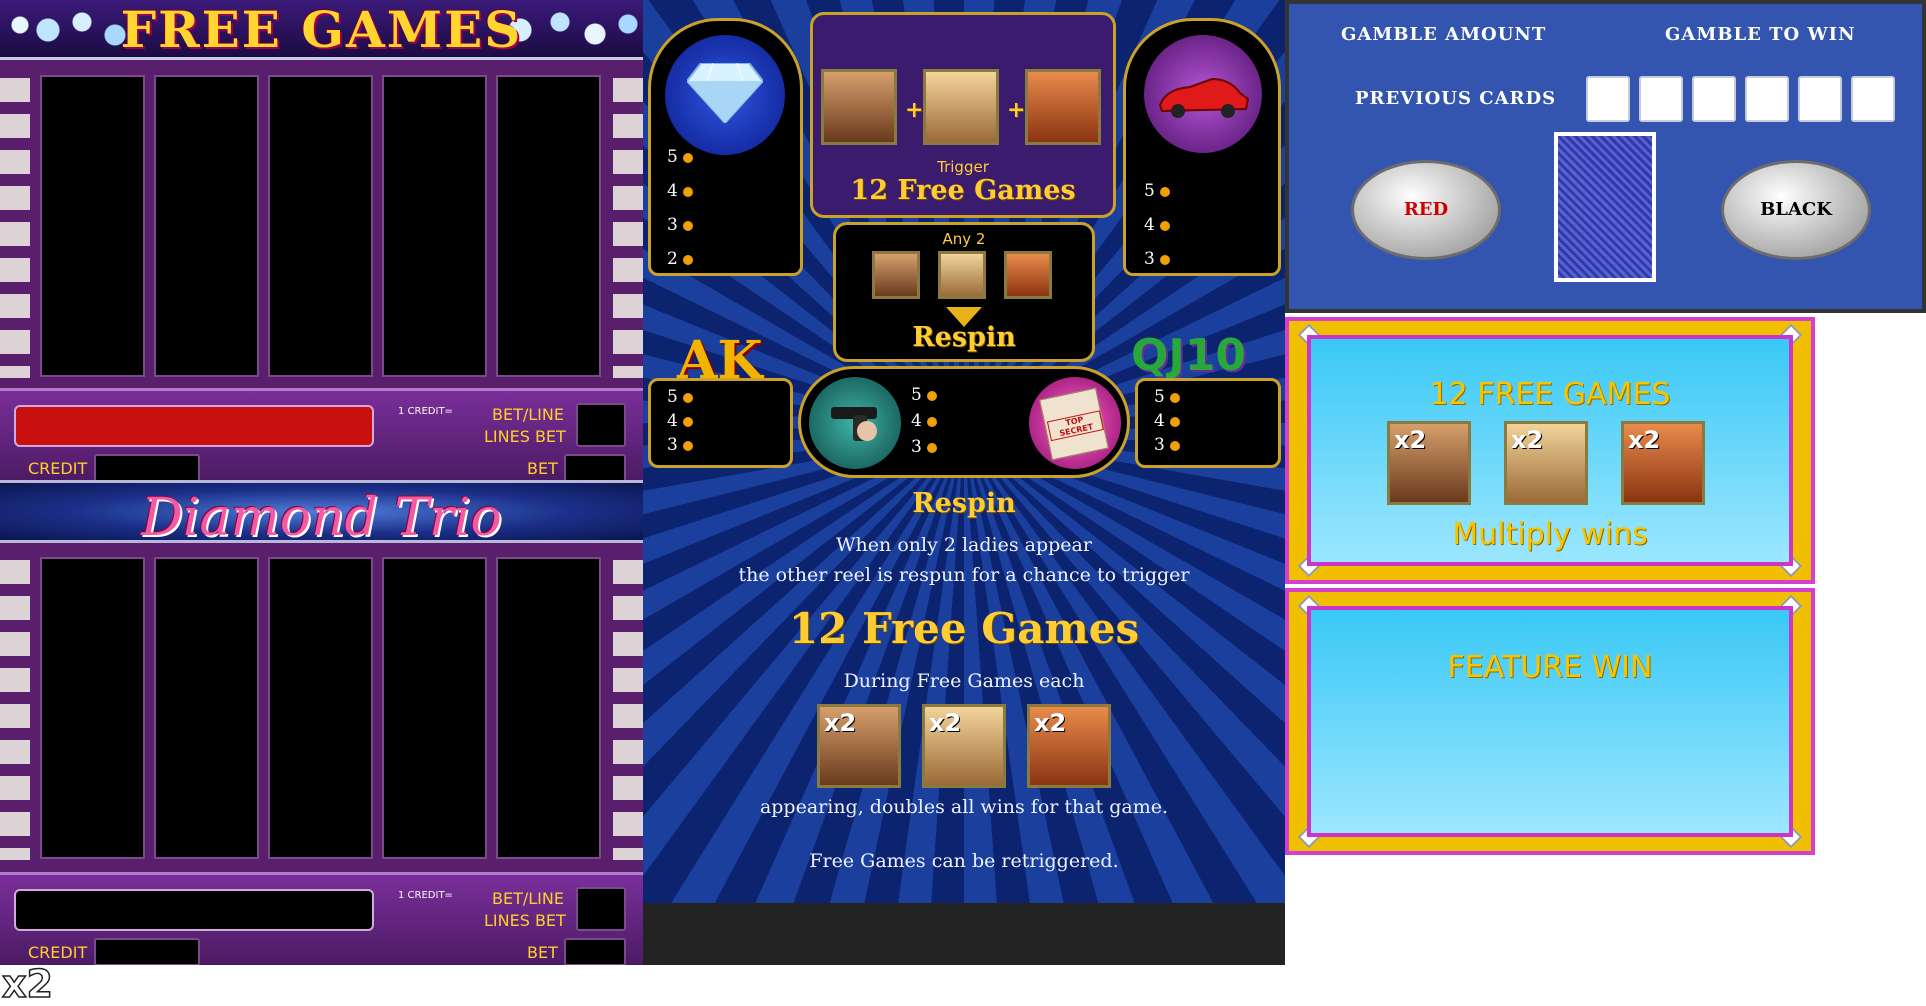 This screenshot has height=1006, width=1926. I want to click on feature-win-title: FEATURE WIN, so click(1550, 667).